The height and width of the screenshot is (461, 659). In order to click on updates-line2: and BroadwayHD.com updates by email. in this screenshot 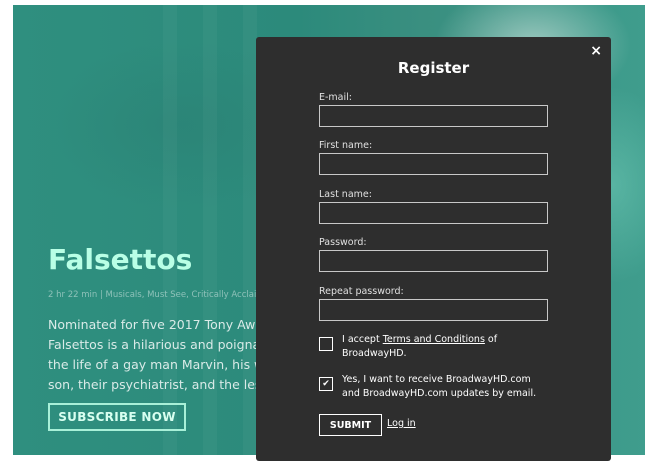, I will do `click(439, 393)`.